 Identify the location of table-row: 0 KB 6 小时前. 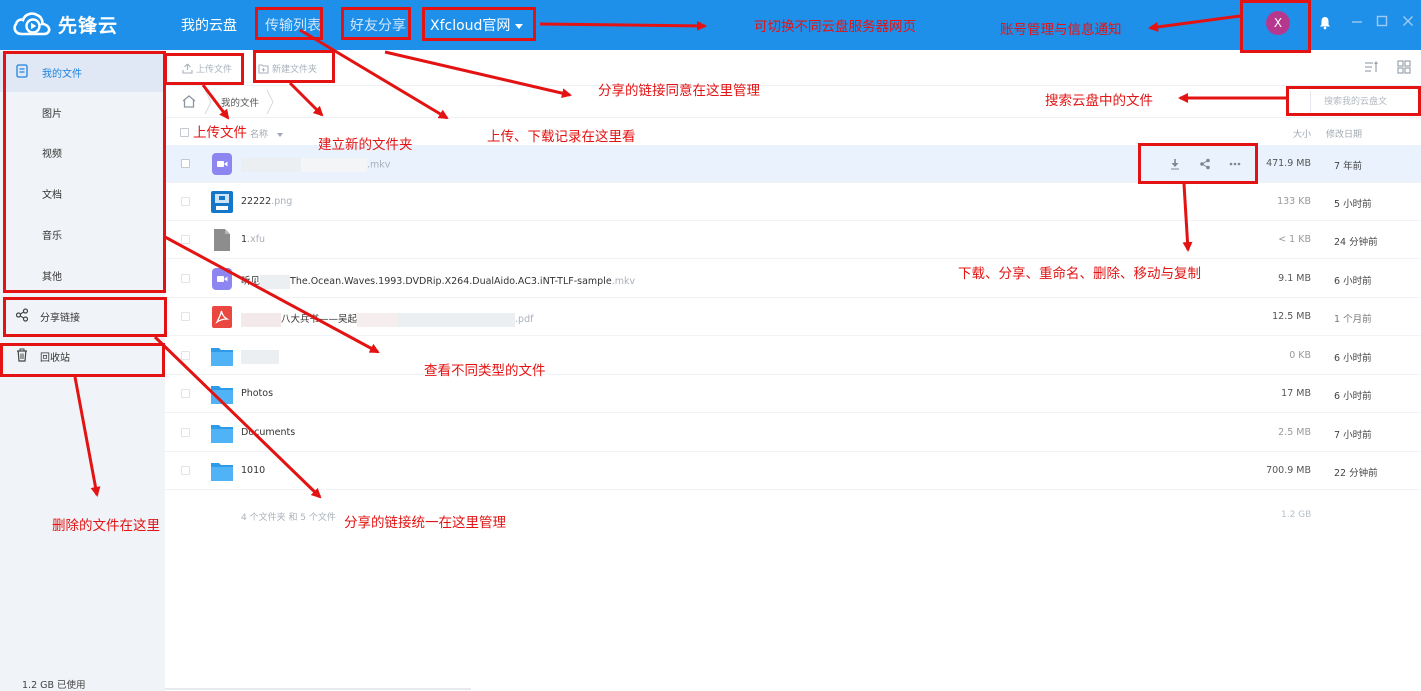
(793, 356).